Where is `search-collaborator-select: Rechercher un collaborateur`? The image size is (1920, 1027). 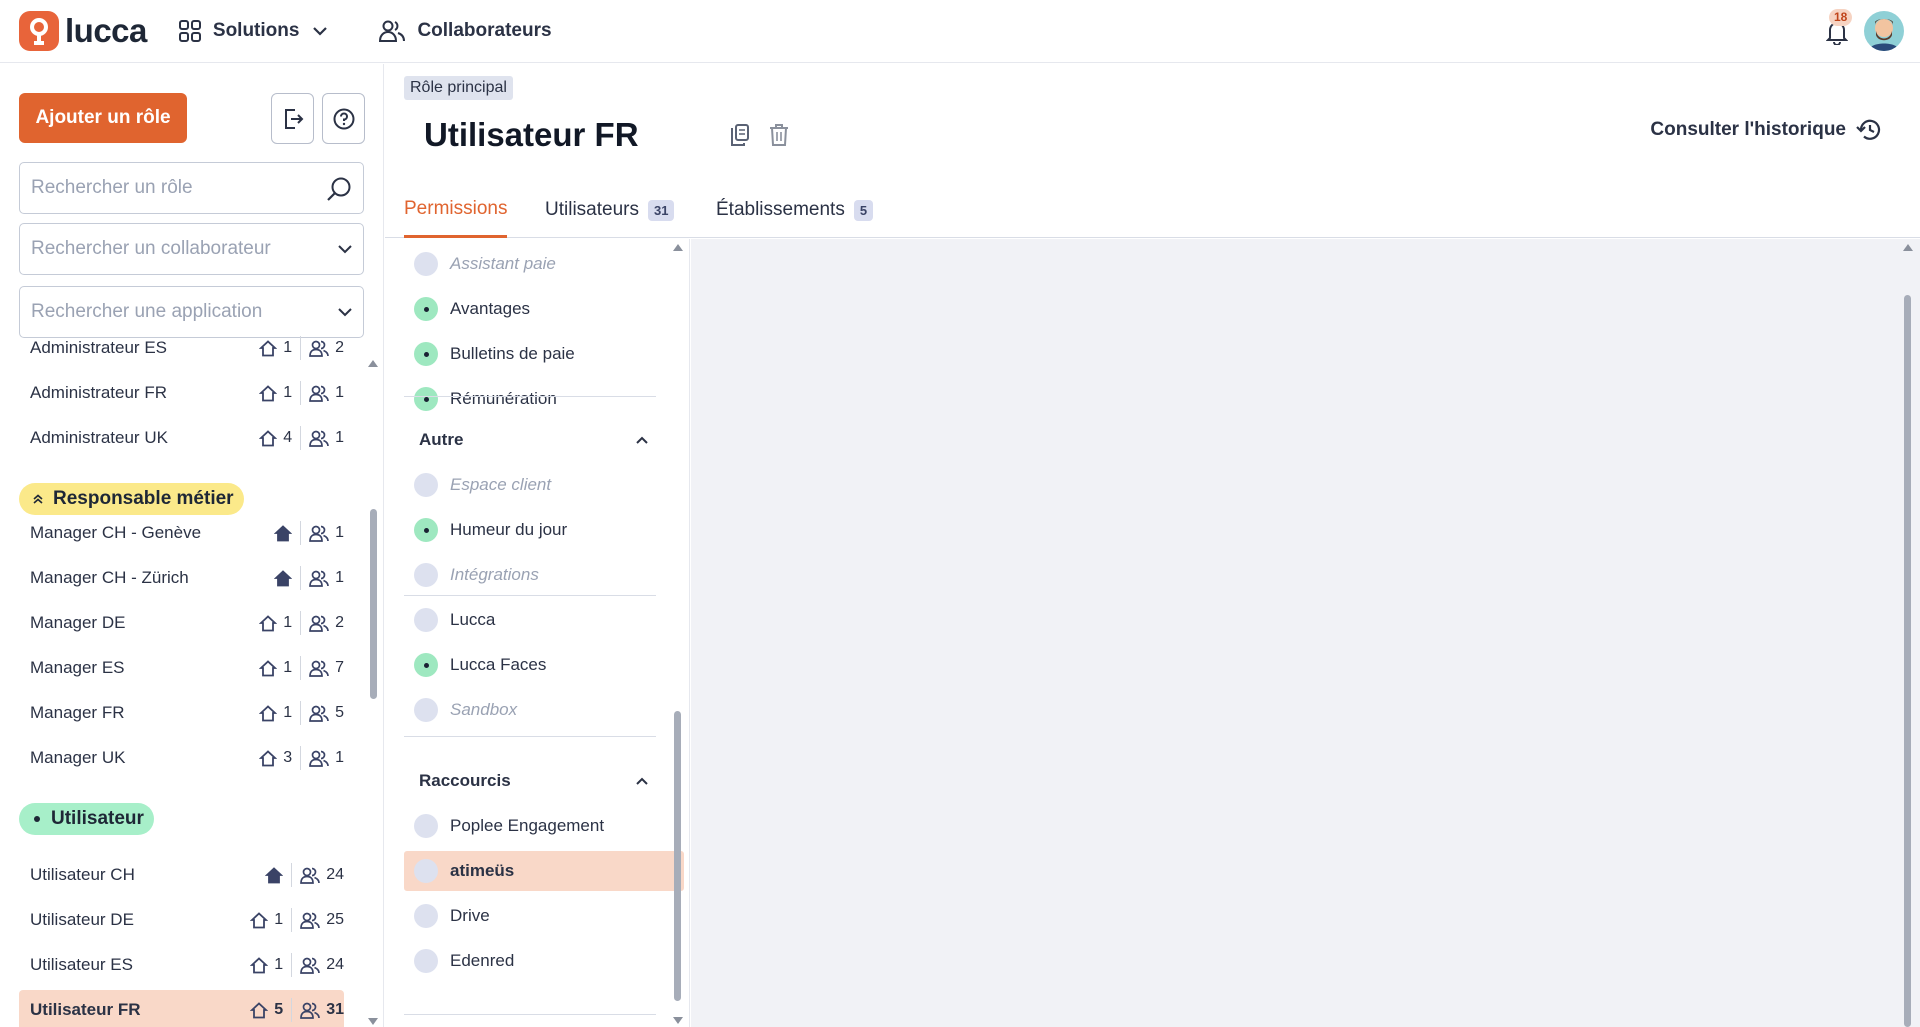 search-collaborator-select: Rechercher un collaborateur is located at coordinates (191, 249).